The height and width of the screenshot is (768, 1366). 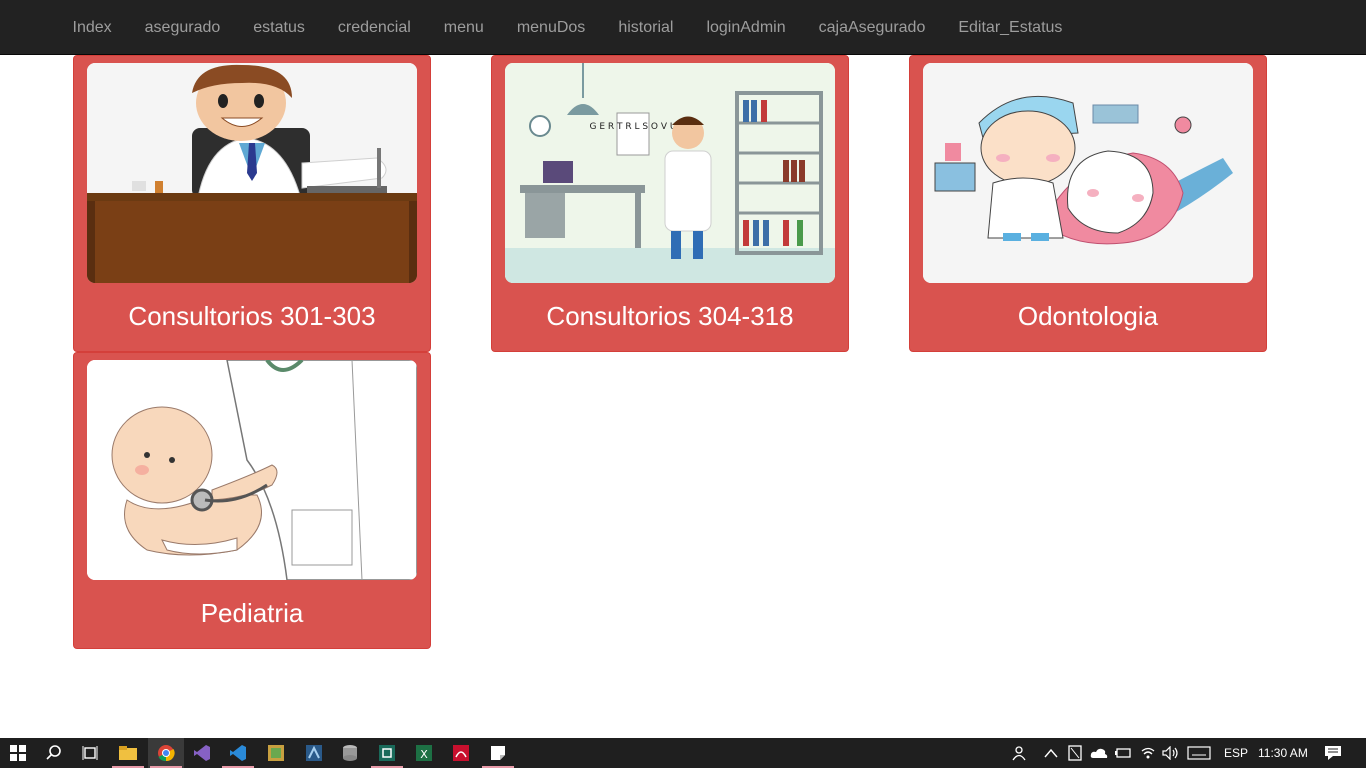 What do you see at coordinates (1283, 753) in the screenshot?
I see `system-clock: 11:30 AM` at bounding box center [1283, 753].